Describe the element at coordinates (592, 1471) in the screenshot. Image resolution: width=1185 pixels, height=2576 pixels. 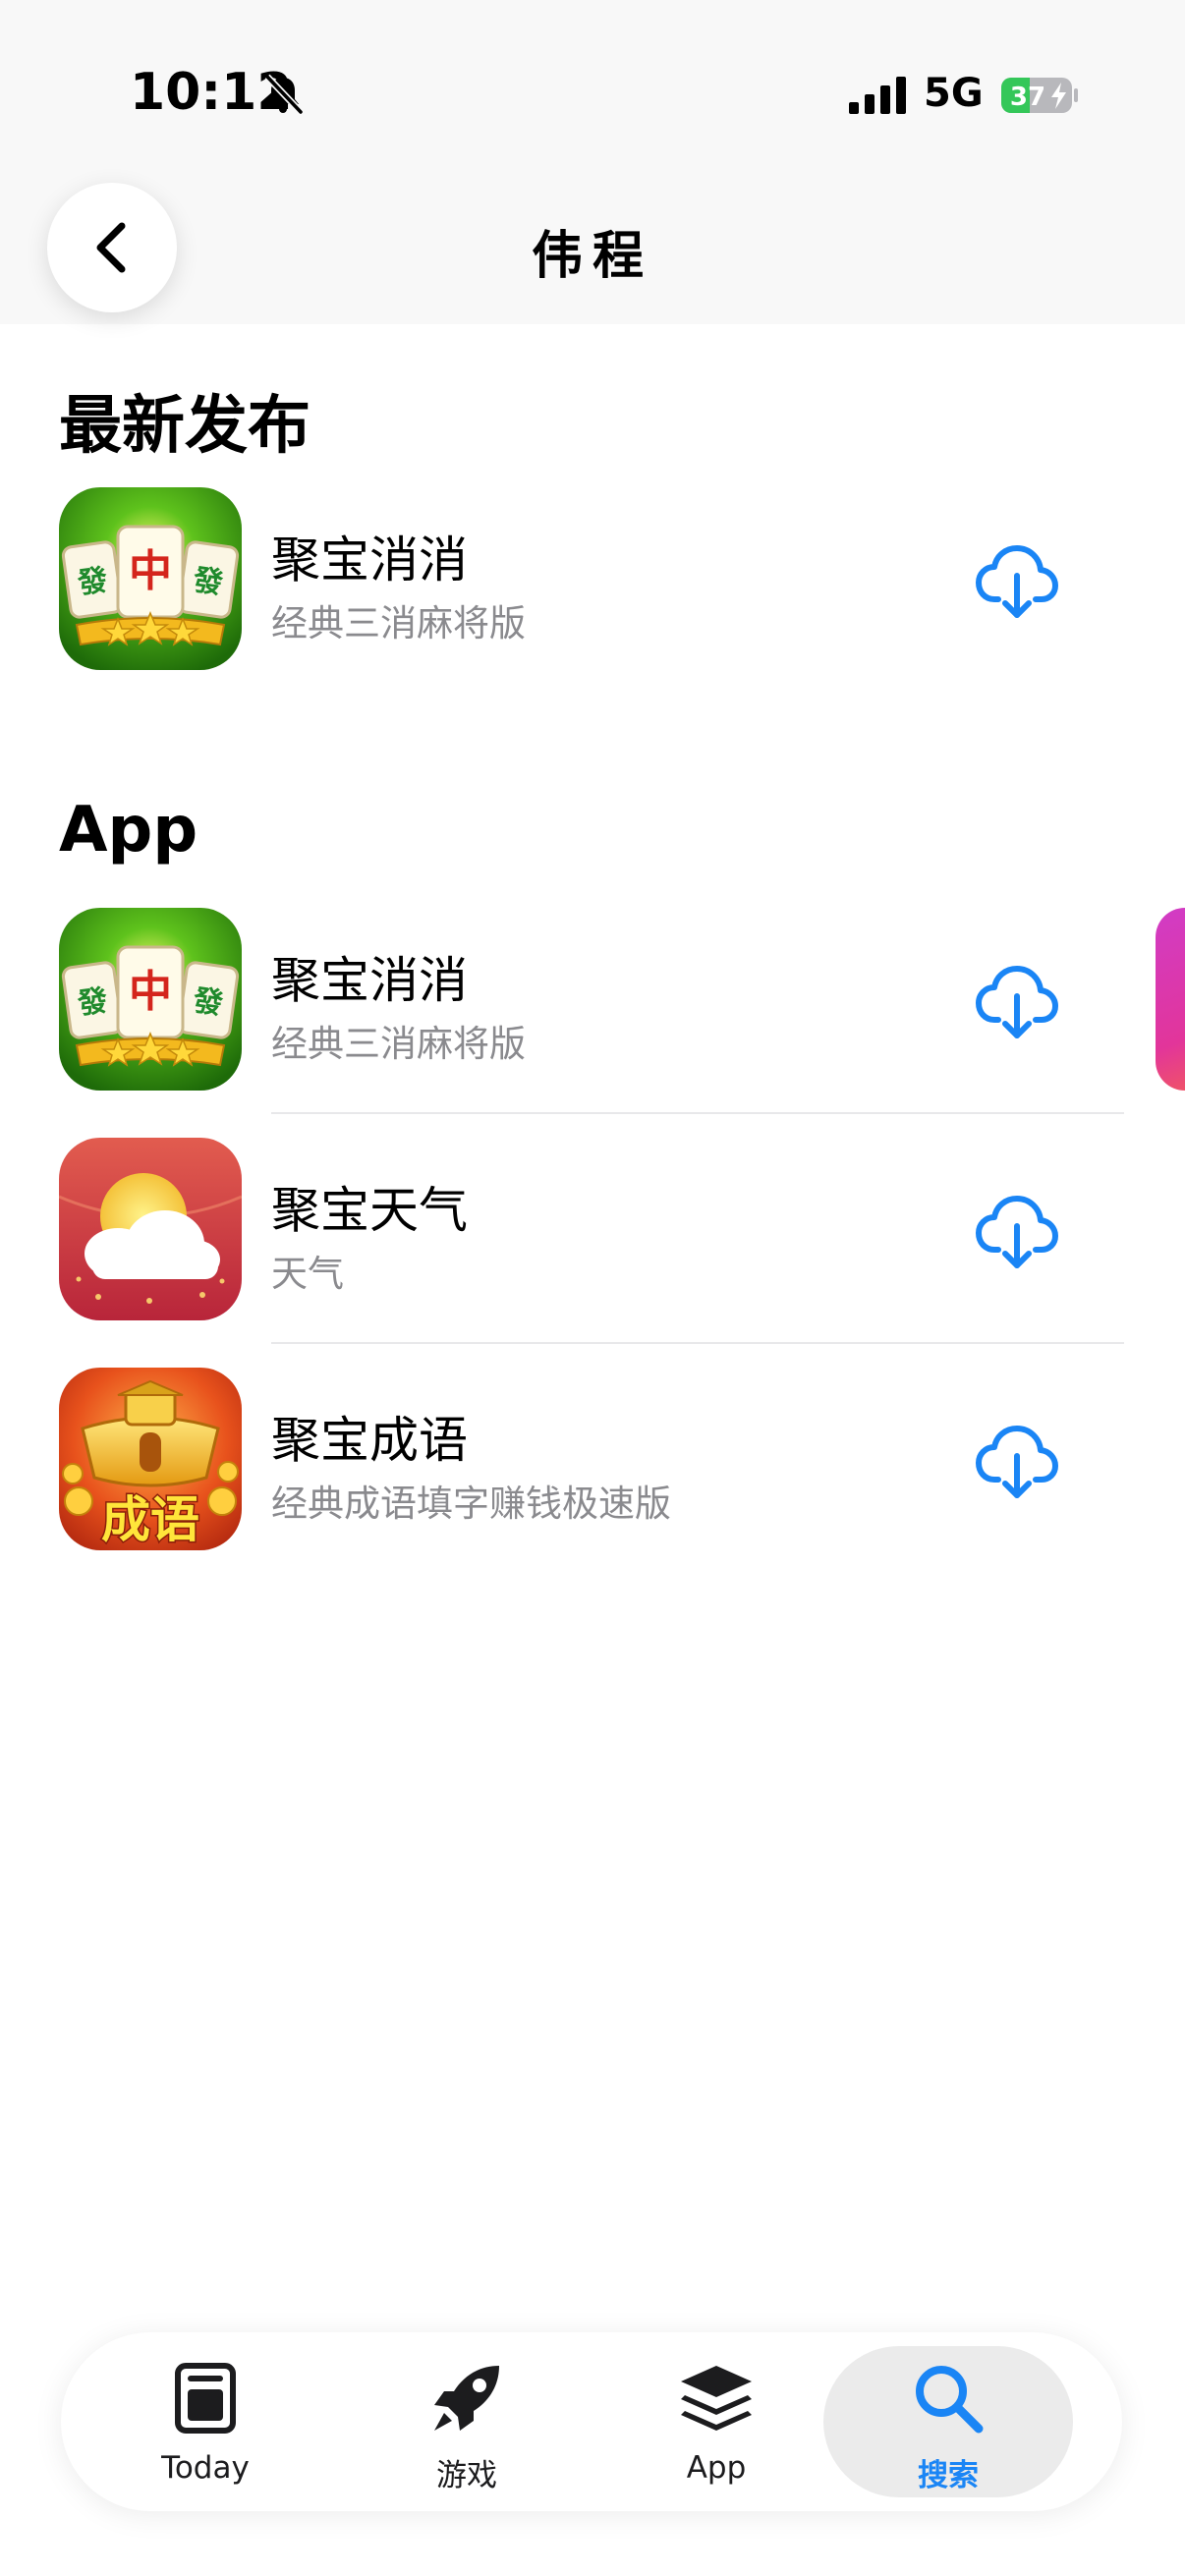
I see `app-row-idiom: 成语 聚宝成语 经典成语填字赚钱极速版` at that location.